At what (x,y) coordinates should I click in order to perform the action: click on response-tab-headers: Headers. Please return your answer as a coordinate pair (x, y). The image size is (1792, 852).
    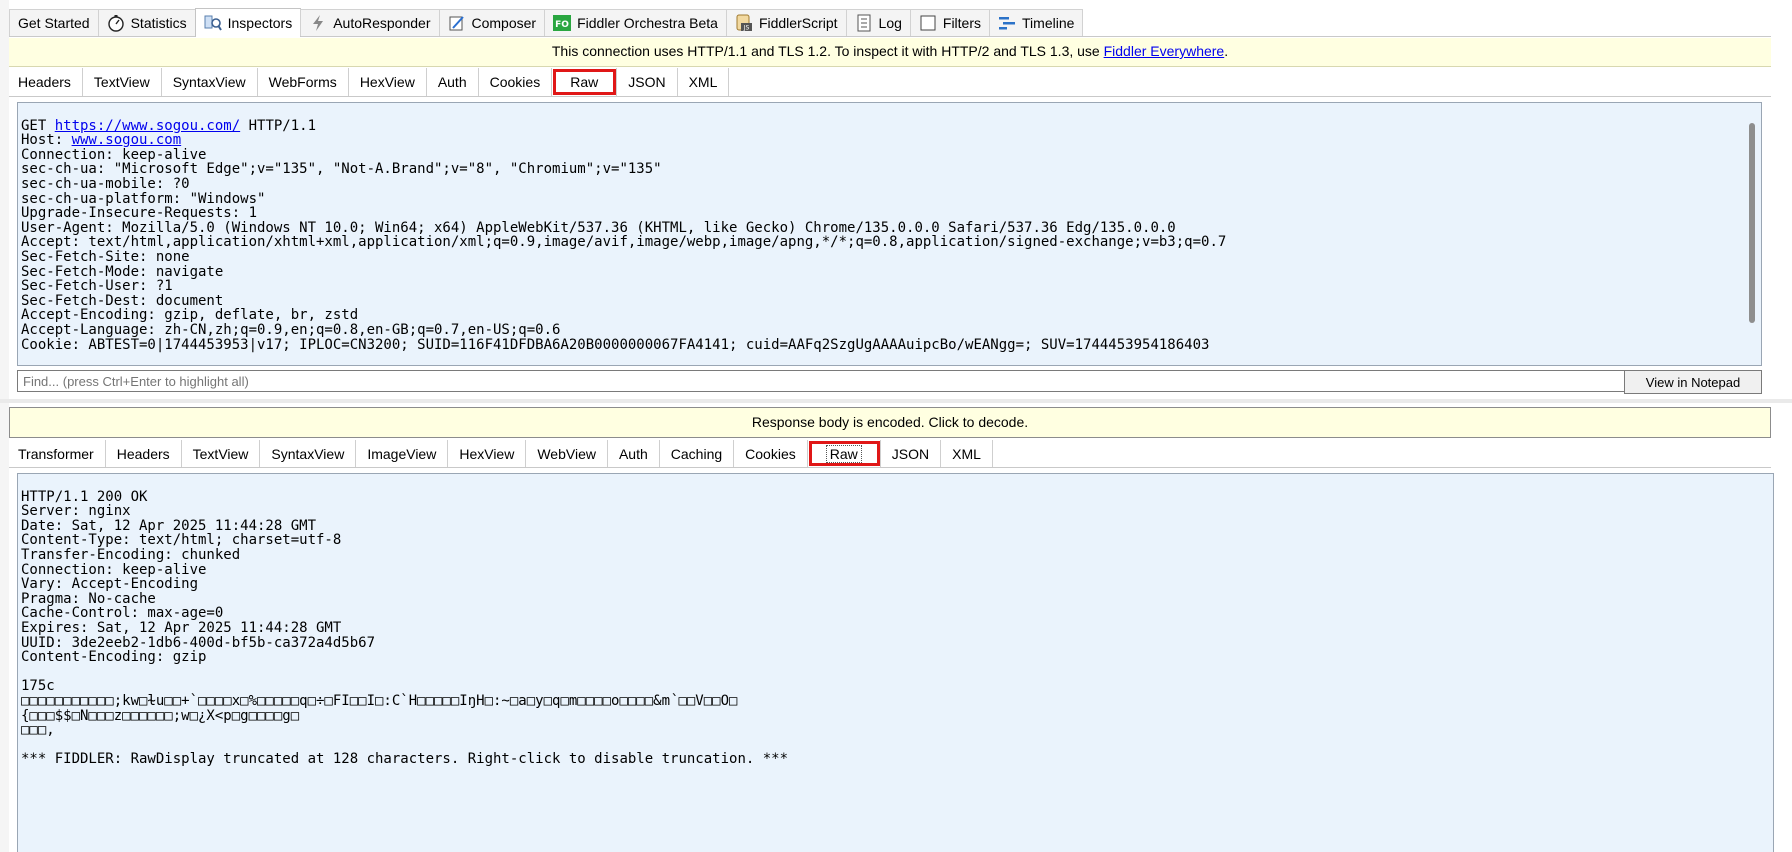
    Looking at the image, I should click on (144, 453).